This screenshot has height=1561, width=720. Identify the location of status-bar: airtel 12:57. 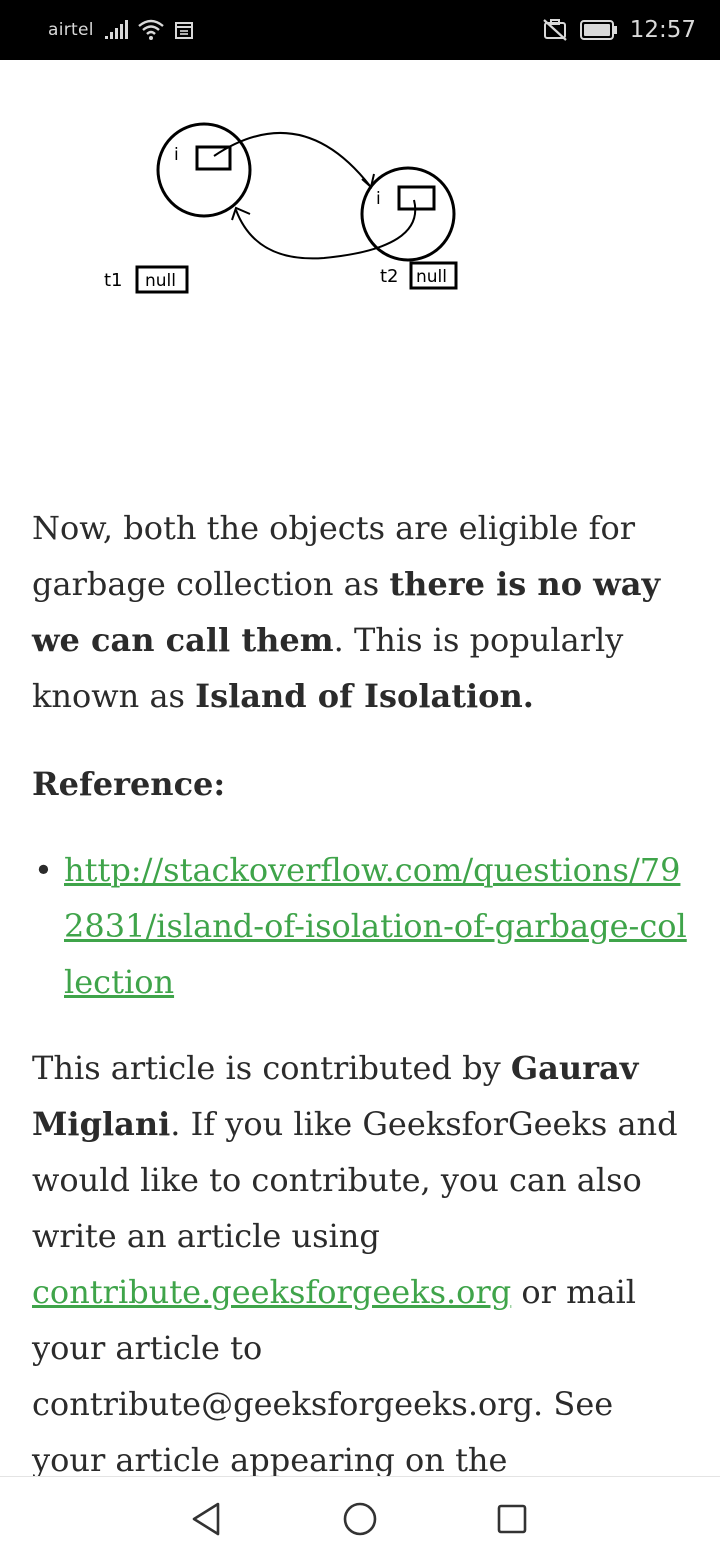
(360, 30).